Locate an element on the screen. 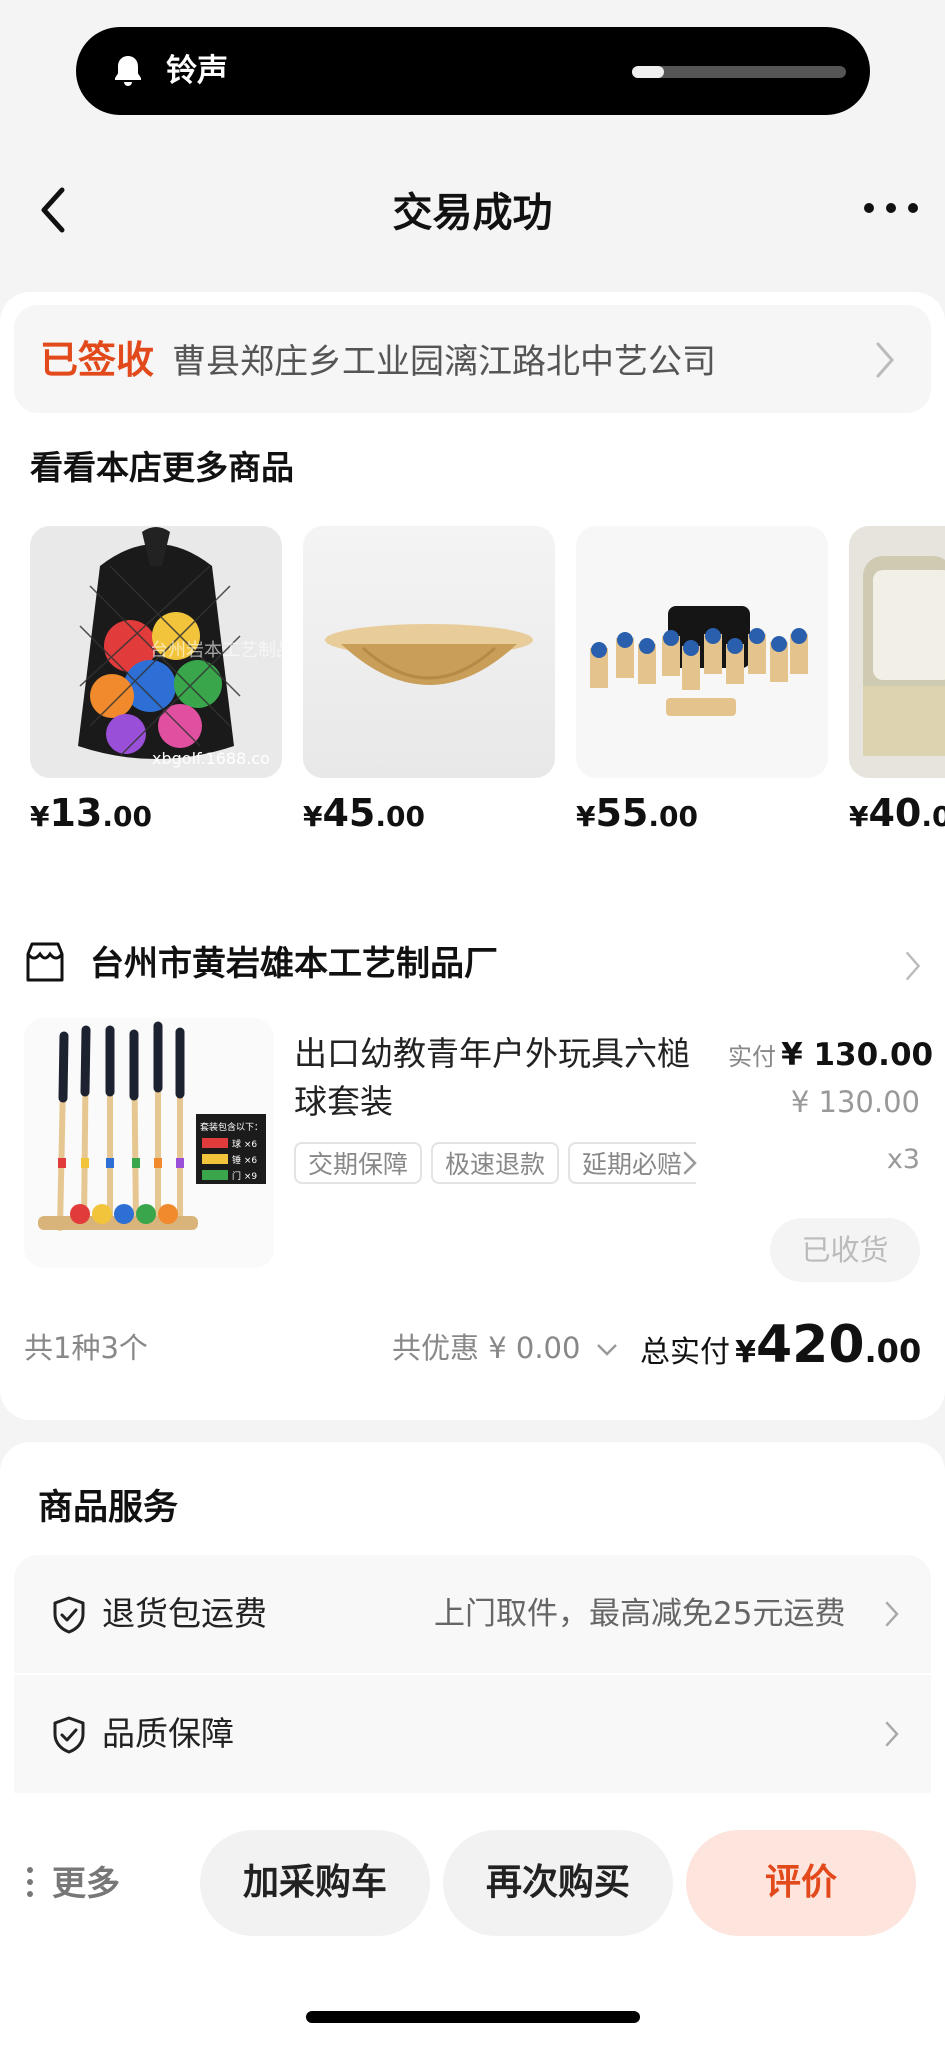  delivery-address: 曹县郑庄乡工业园漓江路北中艺公司 is located at coordinates (444, 362).